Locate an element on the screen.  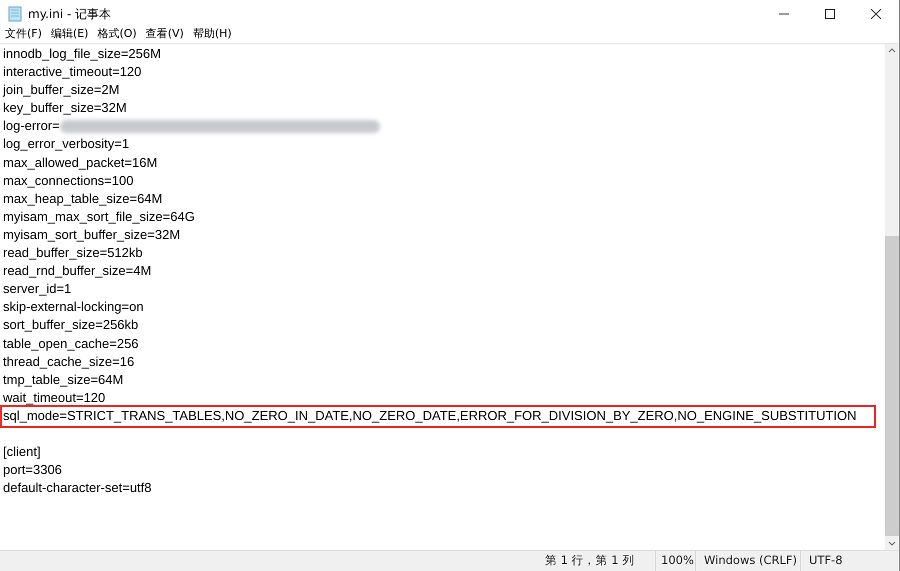
menu-item: 编辑(E) is located at coordinates (69, 34).